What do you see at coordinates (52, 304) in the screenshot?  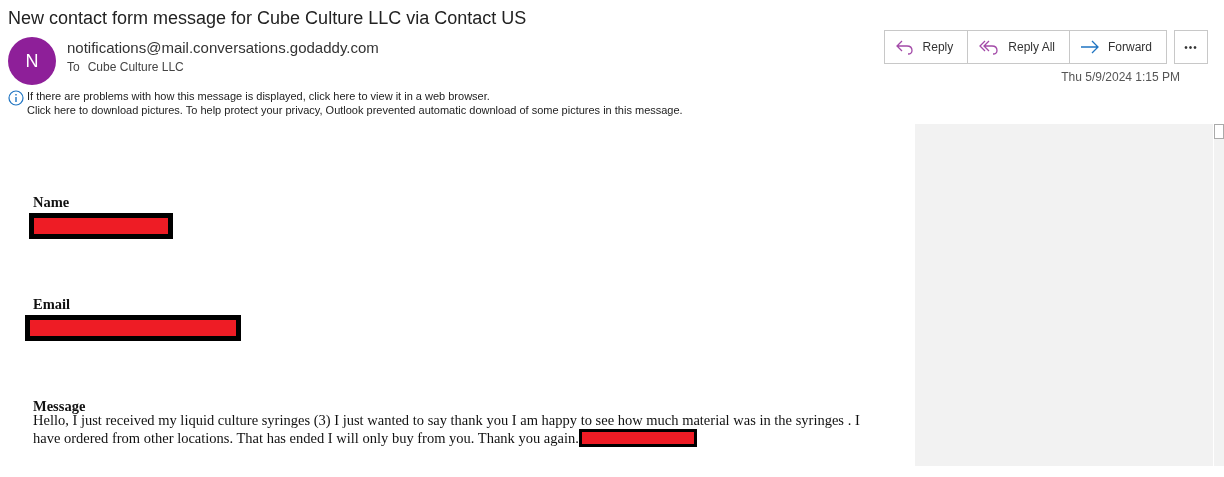 I see `field-label: Email` at bounding box center [52, 304].